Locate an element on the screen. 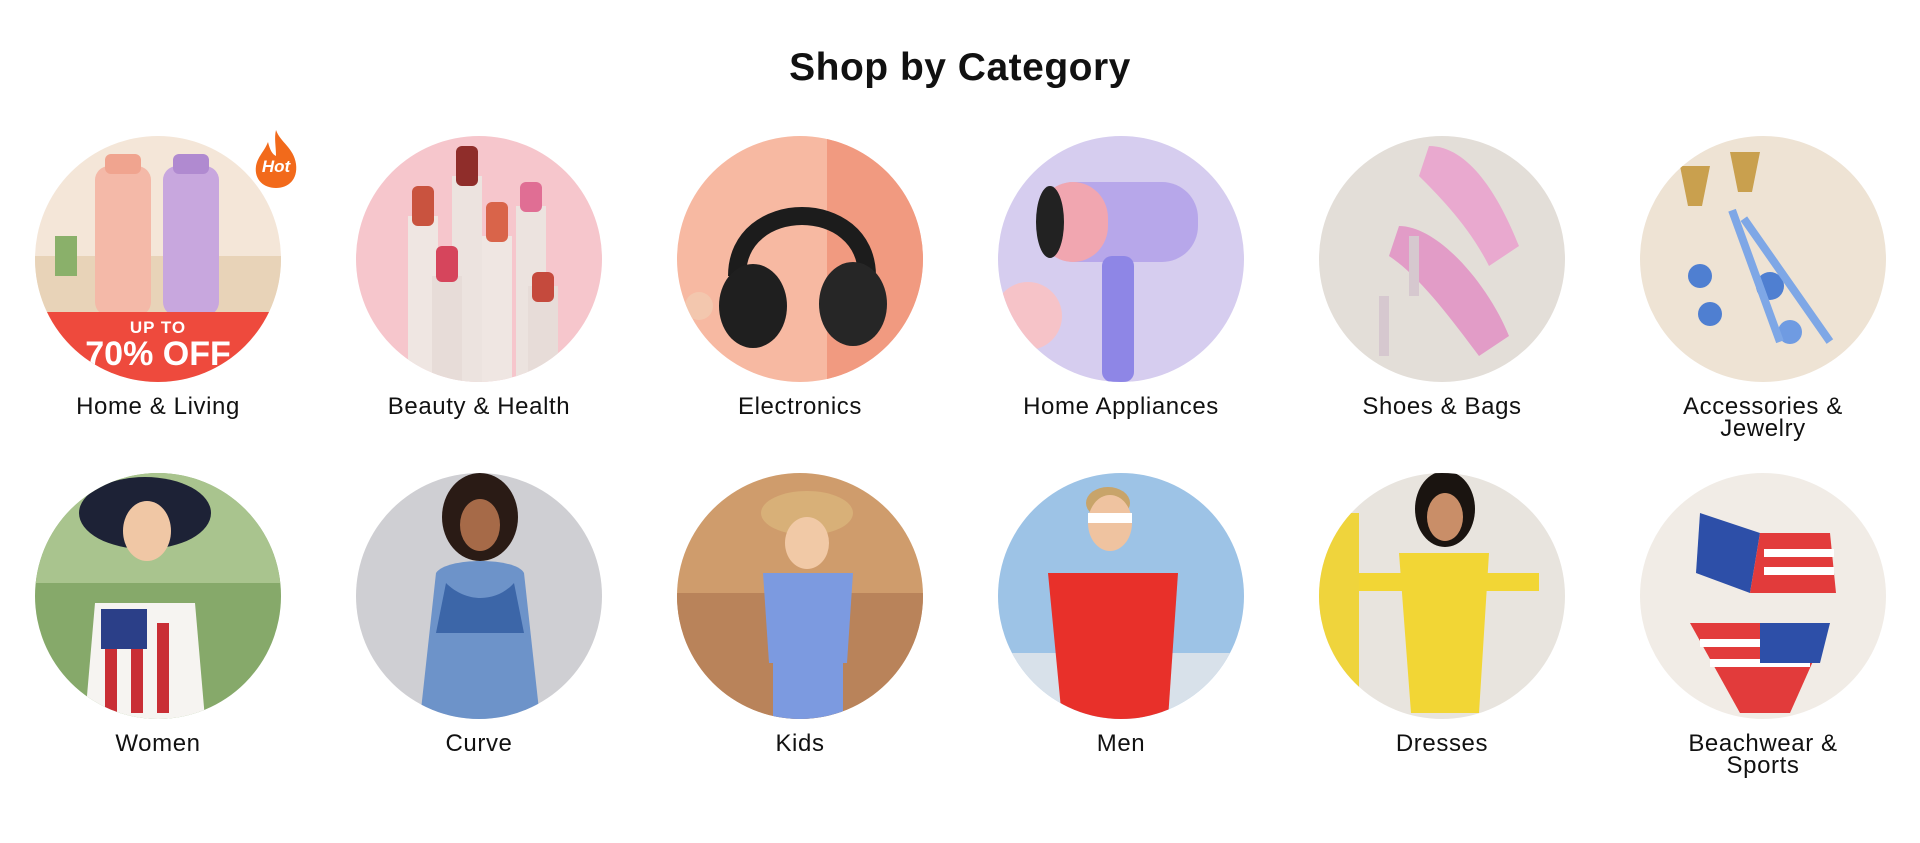  category-label: Beauty & Health is located at coordinates (479, 406).